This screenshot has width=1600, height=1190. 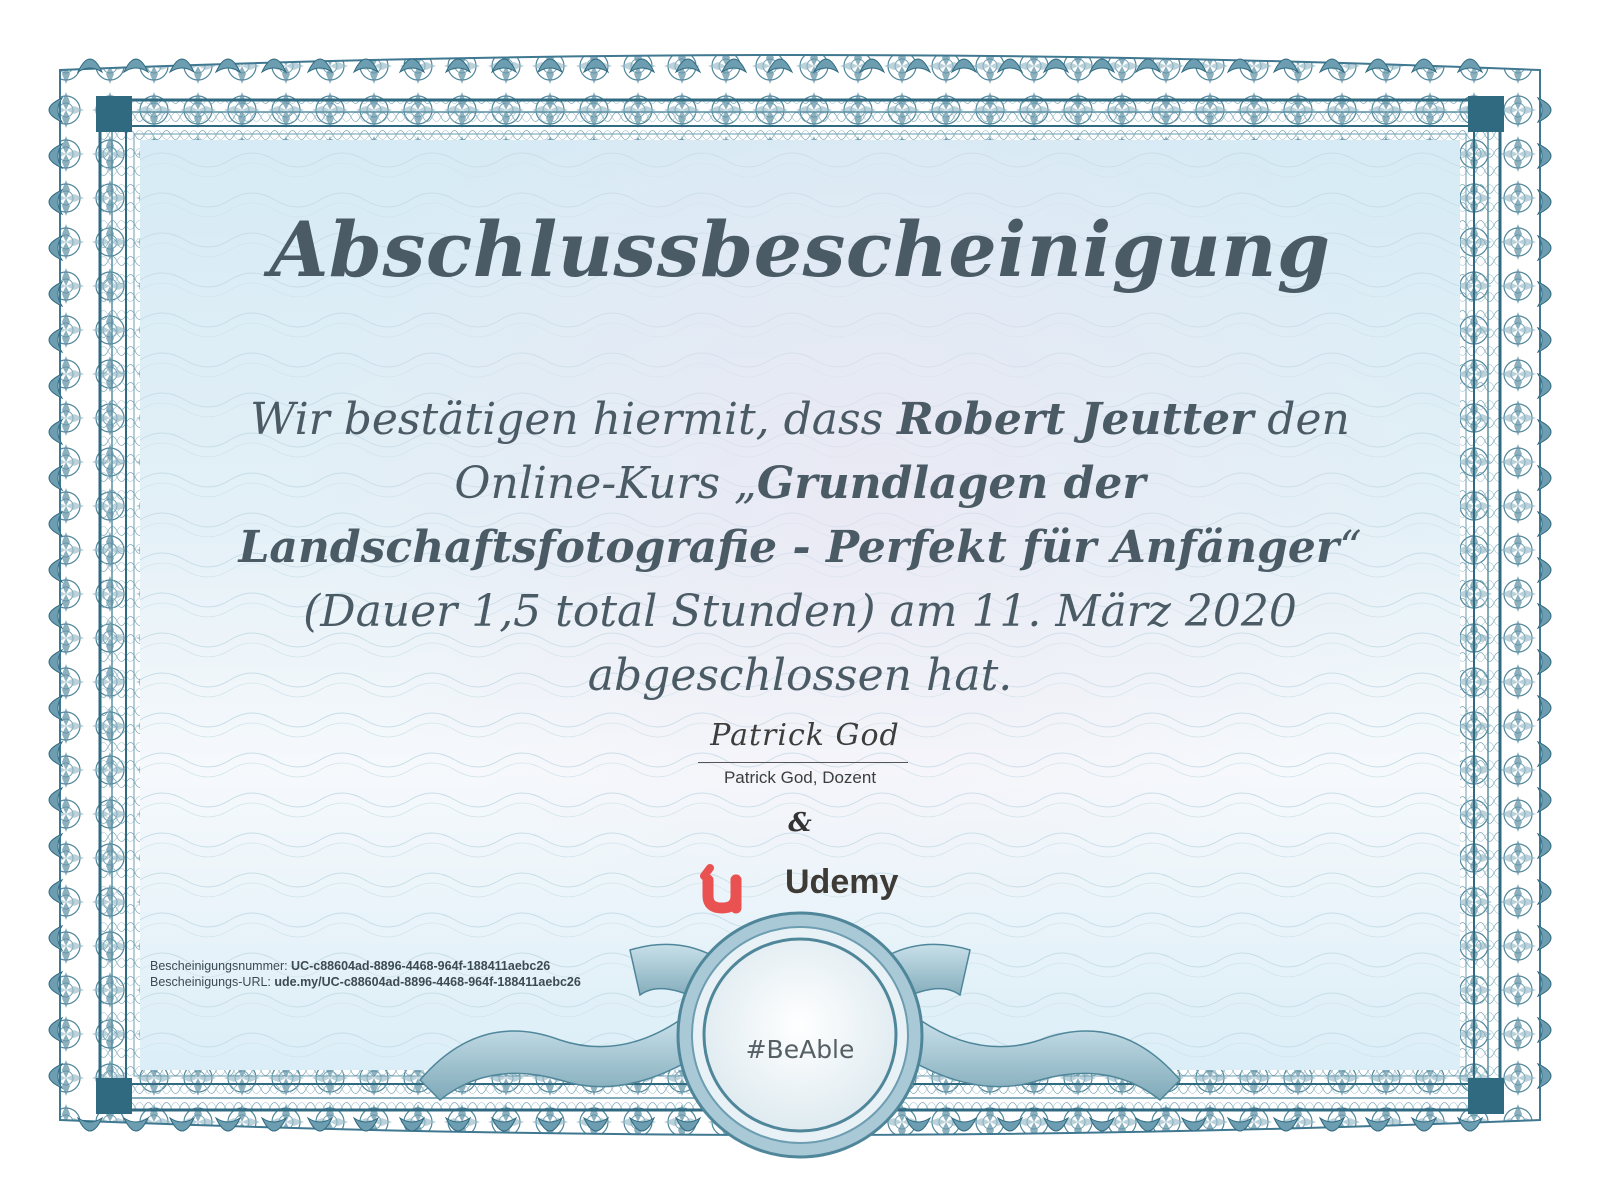 I want to click on seal-emblem, so click(x=800, y=1035).